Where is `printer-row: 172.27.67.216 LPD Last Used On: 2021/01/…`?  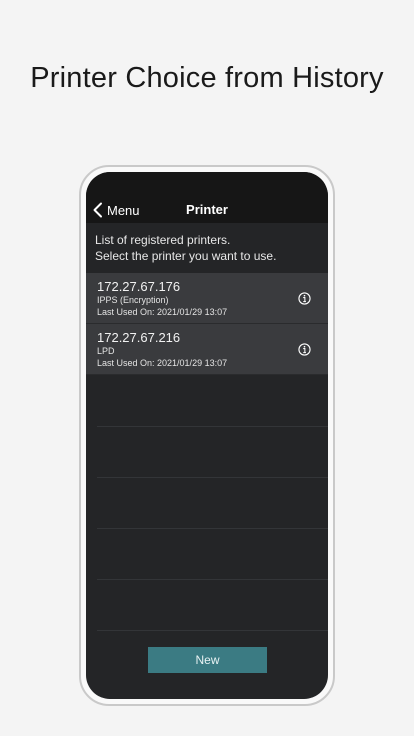
printer-row: 172.27.67.216 LPD Last Used On: 2021/01/… is located at coordinates (207, 349).